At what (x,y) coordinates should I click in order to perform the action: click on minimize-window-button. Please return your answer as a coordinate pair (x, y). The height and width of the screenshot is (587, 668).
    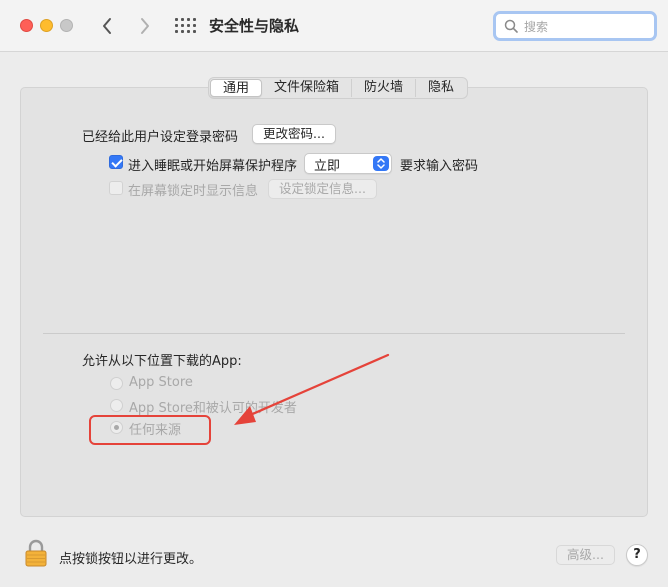
    Looking at the image, I should click on (46, 25).